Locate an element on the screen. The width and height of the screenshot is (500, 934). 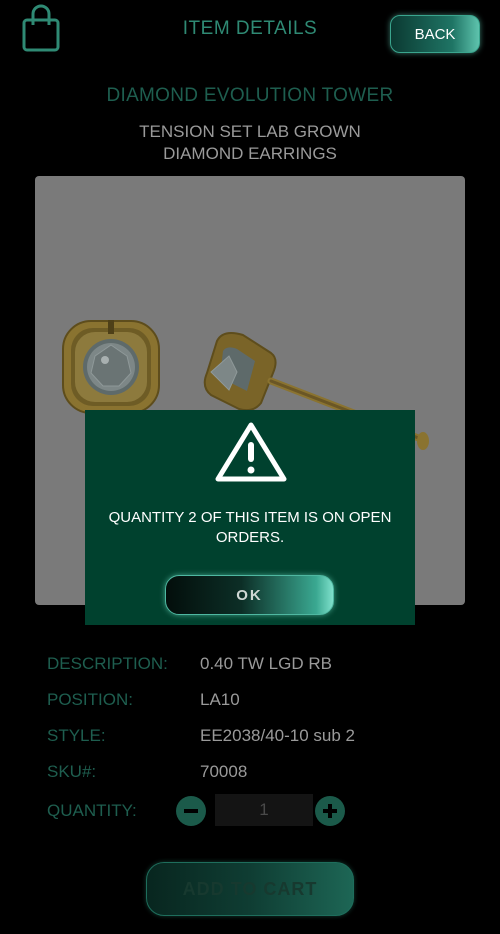
product-name: TENSION SET LAB GROWN DIAMOND EARRINGS is located at coordinates (250, 143).